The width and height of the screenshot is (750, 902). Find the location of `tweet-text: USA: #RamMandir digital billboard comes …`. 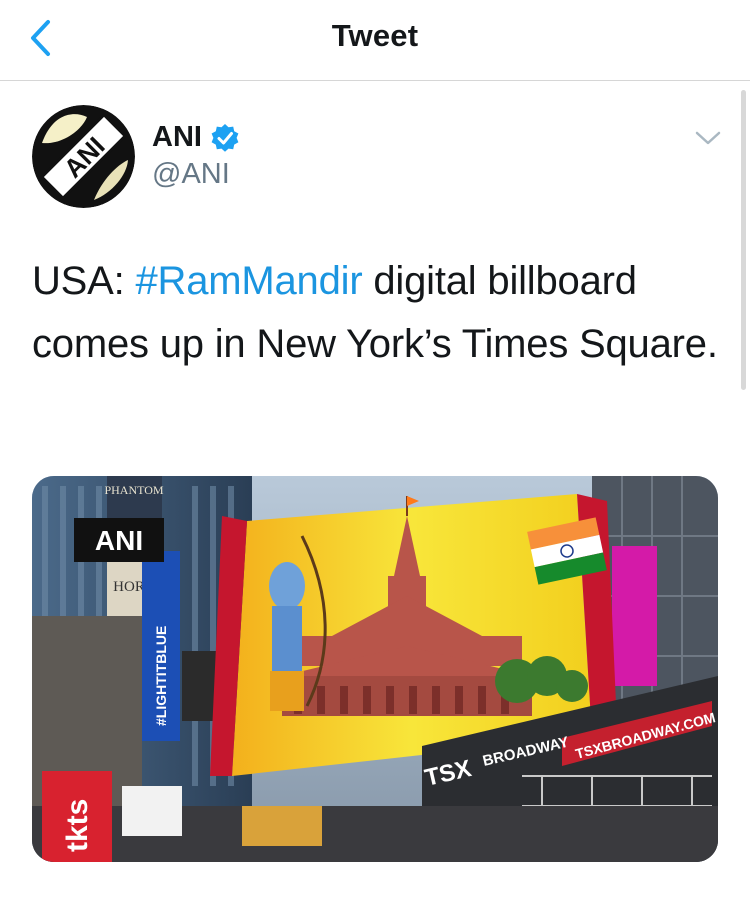

tweet-text: USA: #RamMandir digital billboard comes … is located at coordinates (377, 313).